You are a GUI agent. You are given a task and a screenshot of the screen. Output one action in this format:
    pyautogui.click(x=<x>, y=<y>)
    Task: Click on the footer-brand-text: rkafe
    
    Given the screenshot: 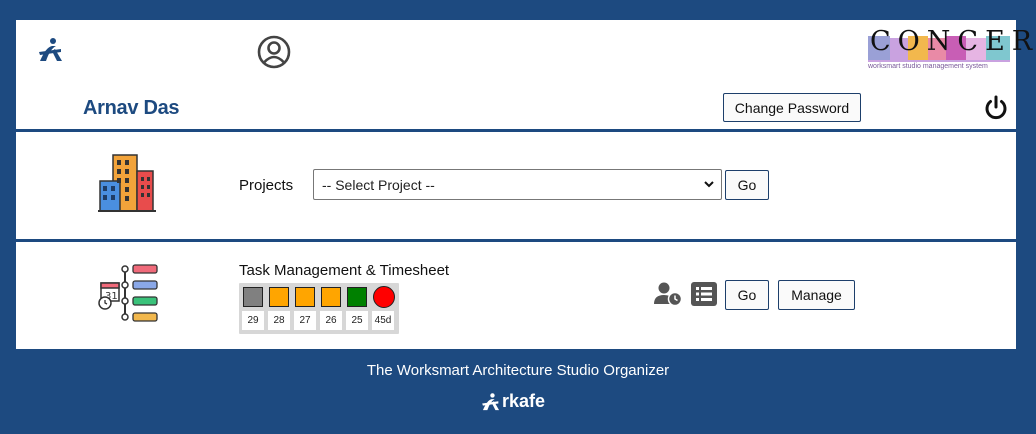 What is the action you would take?
    pyautogui.click(x=524, y=401)
    